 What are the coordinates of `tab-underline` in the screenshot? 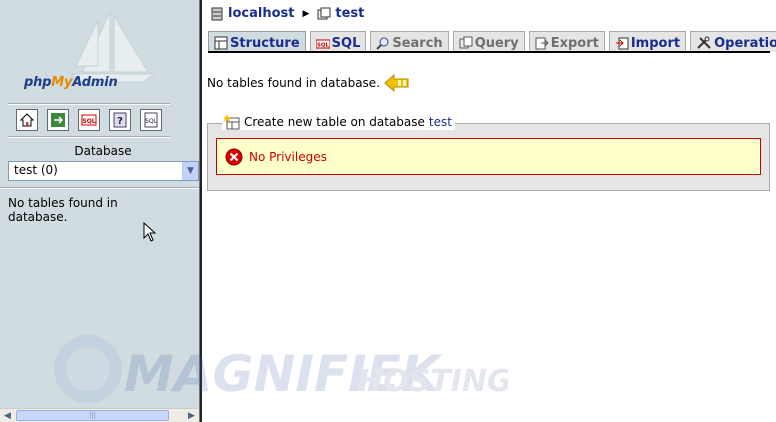 It's located at (489, 52).